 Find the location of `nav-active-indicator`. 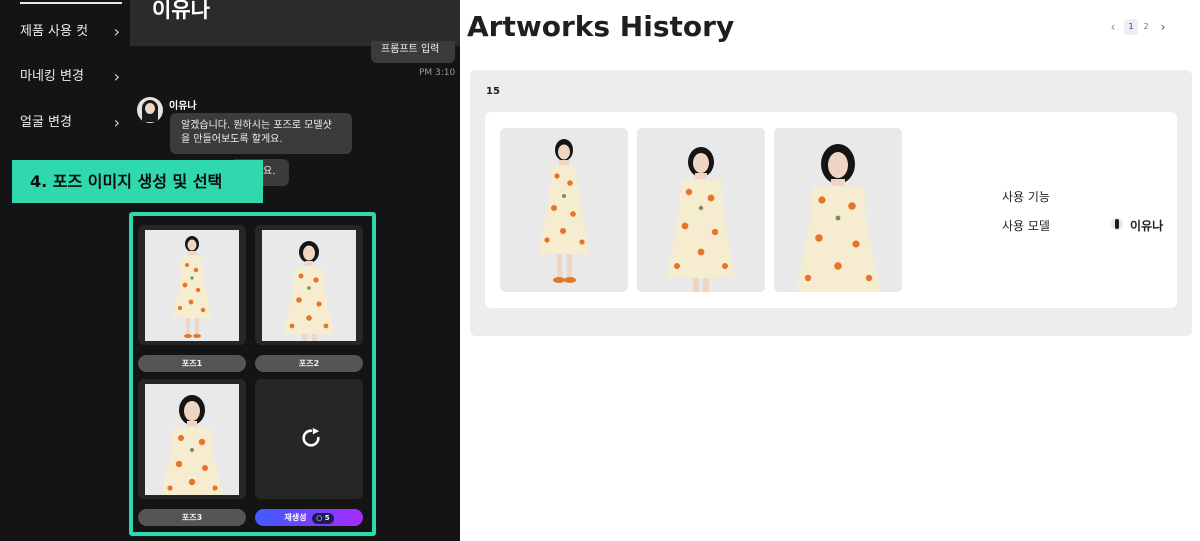

nav-active-indicator is located at coordinates (71, 3).